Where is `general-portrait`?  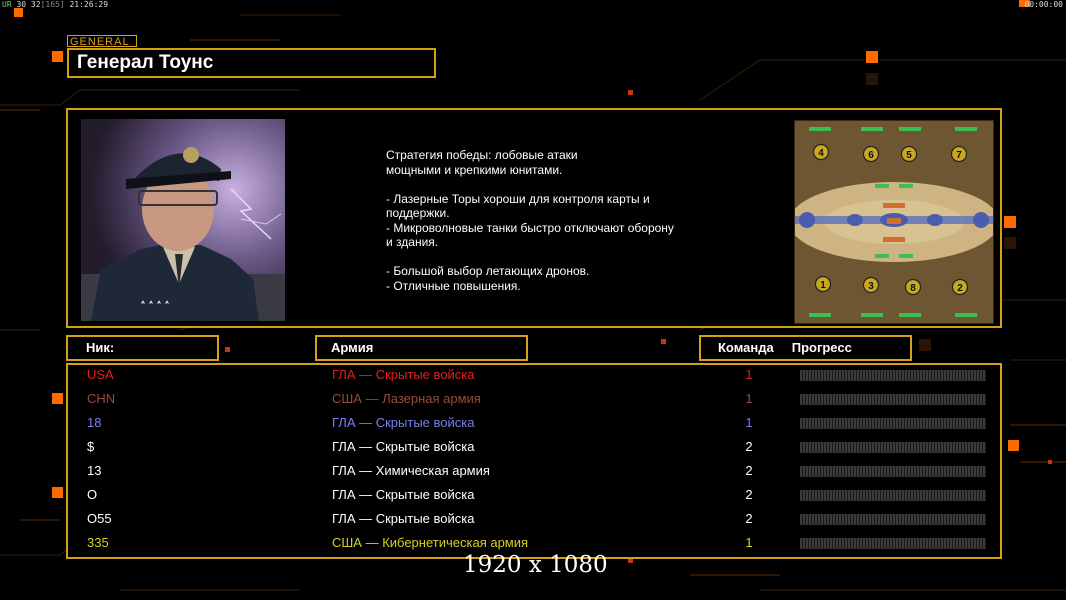
general-portrait is located at coordinates (183, 220).